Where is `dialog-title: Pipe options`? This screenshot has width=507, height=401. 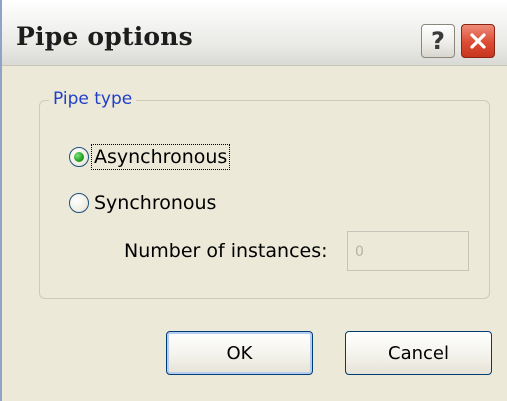 dialog-title: Pipe options is located at coordinates (104, 36).